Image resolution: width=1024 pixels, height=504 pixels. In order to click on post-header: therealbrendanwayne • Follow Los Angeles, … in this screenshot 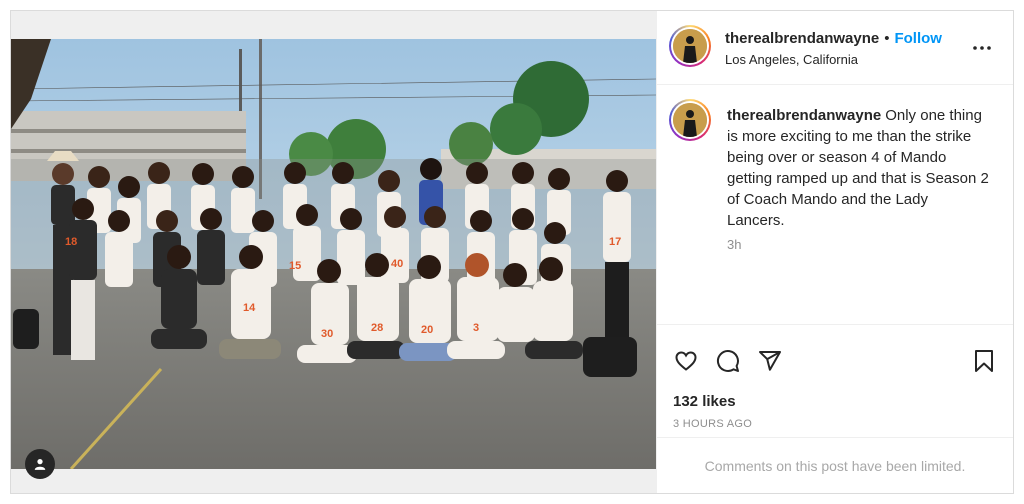, I will do `click(835, 48)`.